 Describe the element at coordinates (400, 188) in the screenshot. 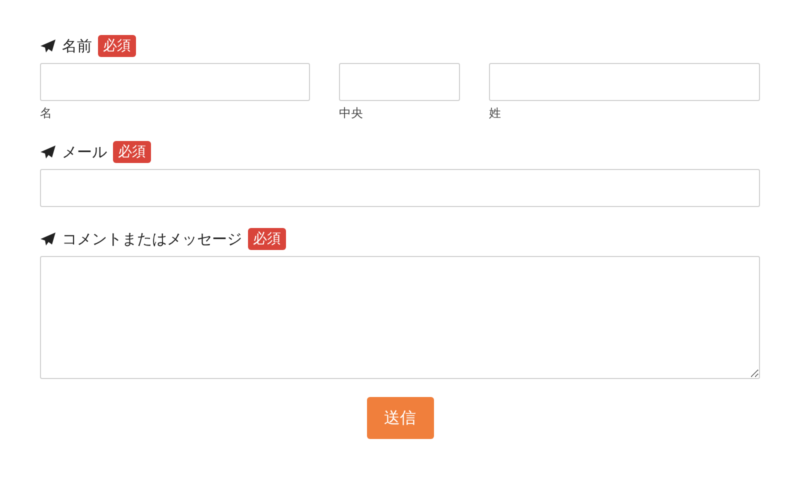

I see `email-input` at that location.